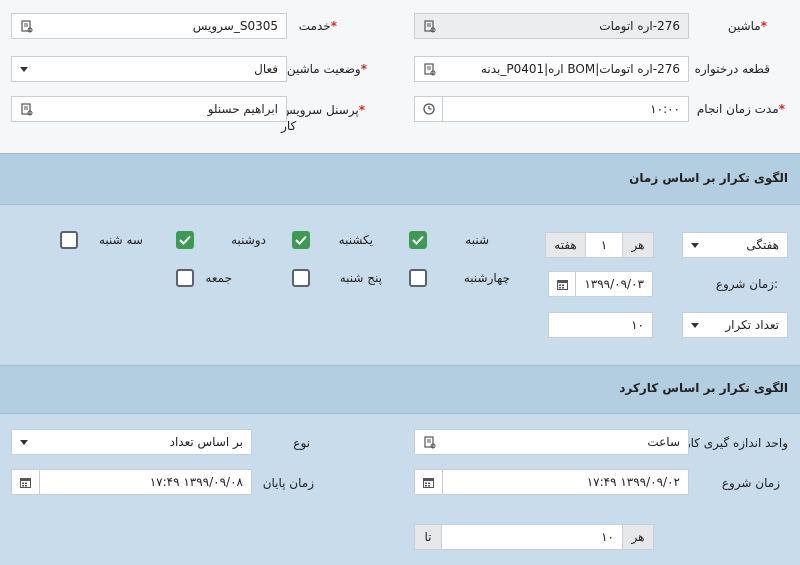 The height and width of the screenshot is (565, 800). What do you see at coordinates (326, 69) in the screenshot?
I see `machine-status-label: وضعیت ماشین*` at bounding box center [326, 69].